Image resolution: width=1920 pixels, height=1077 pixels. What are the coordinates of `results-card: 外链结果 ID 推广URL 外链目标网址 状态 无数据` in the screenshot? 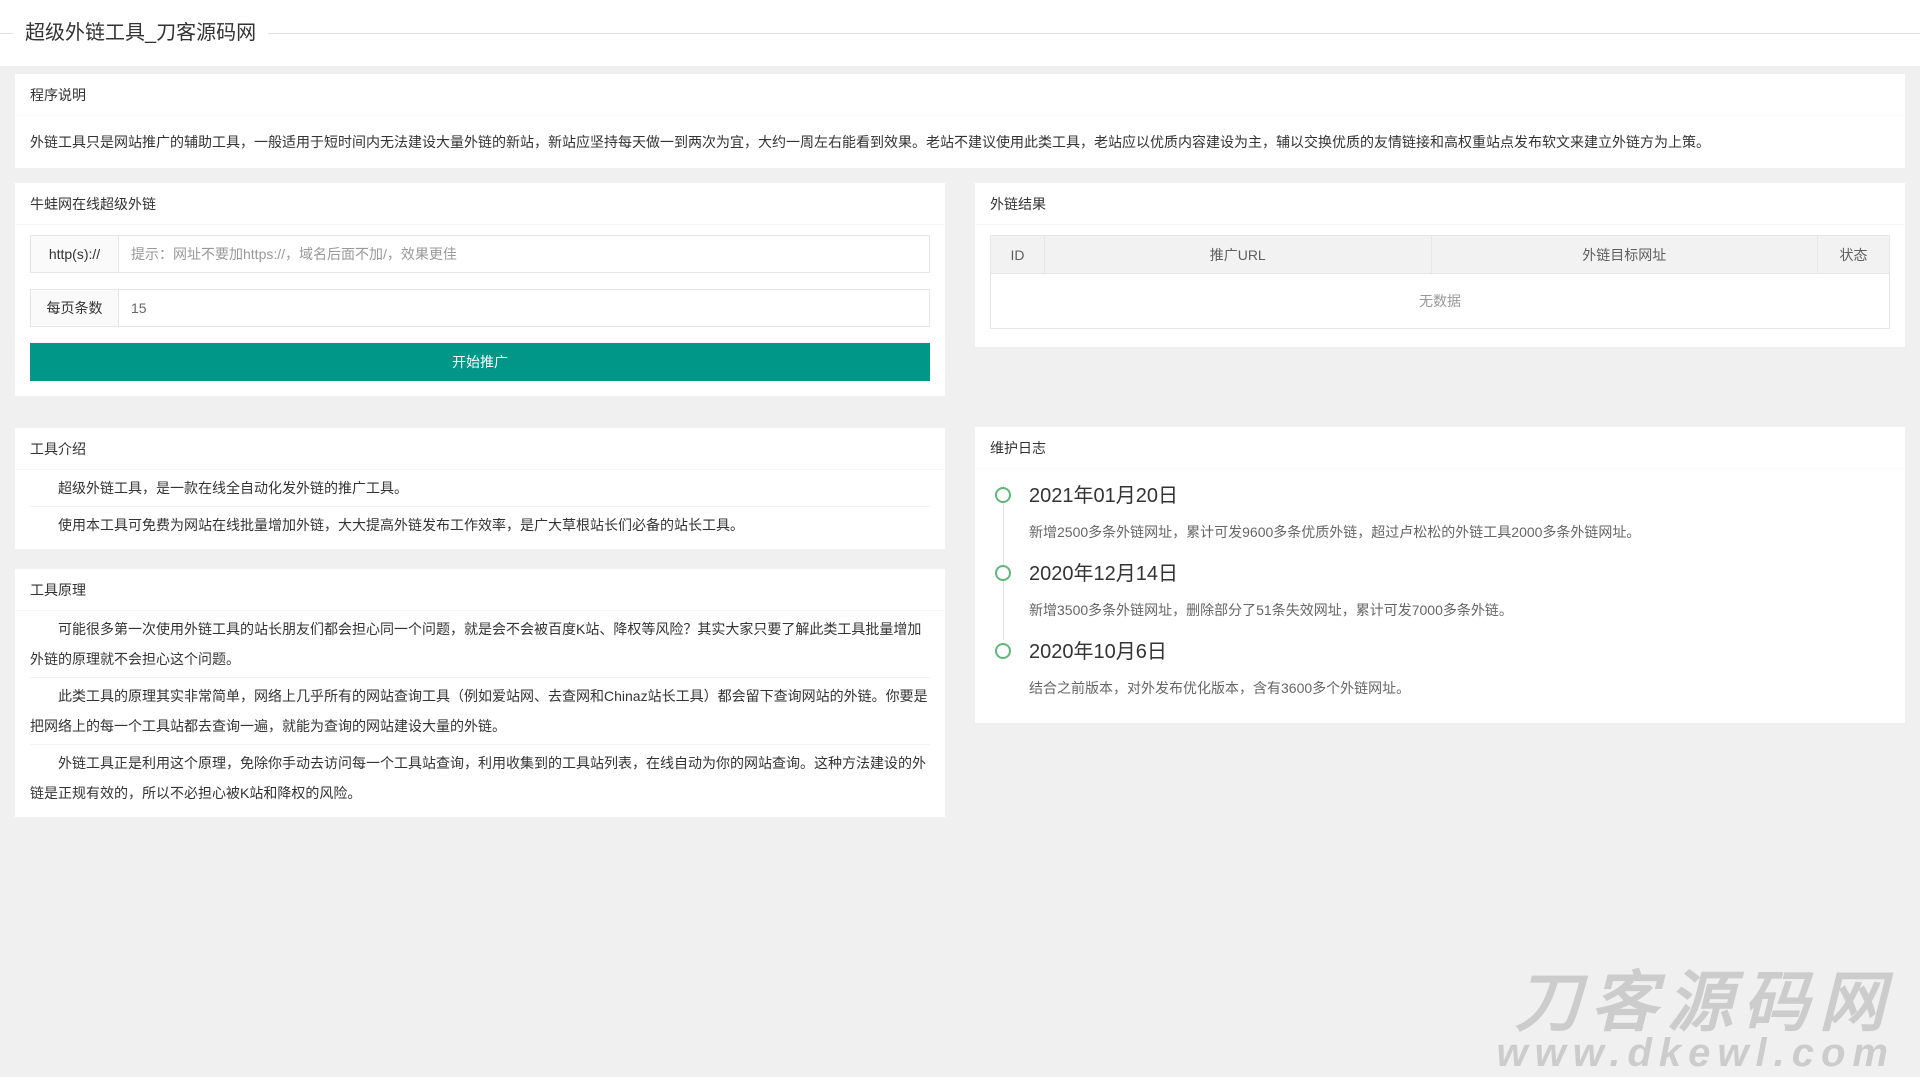 It's located at (1440, 265).